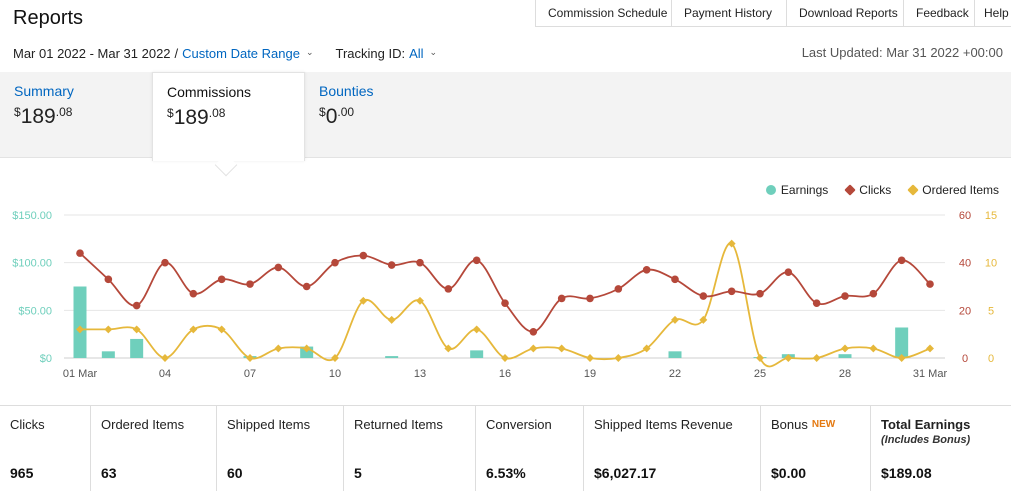  Describe the element at coordinates (346, 91) in the screenshot. I see `tab-label: Bounties` at that location.